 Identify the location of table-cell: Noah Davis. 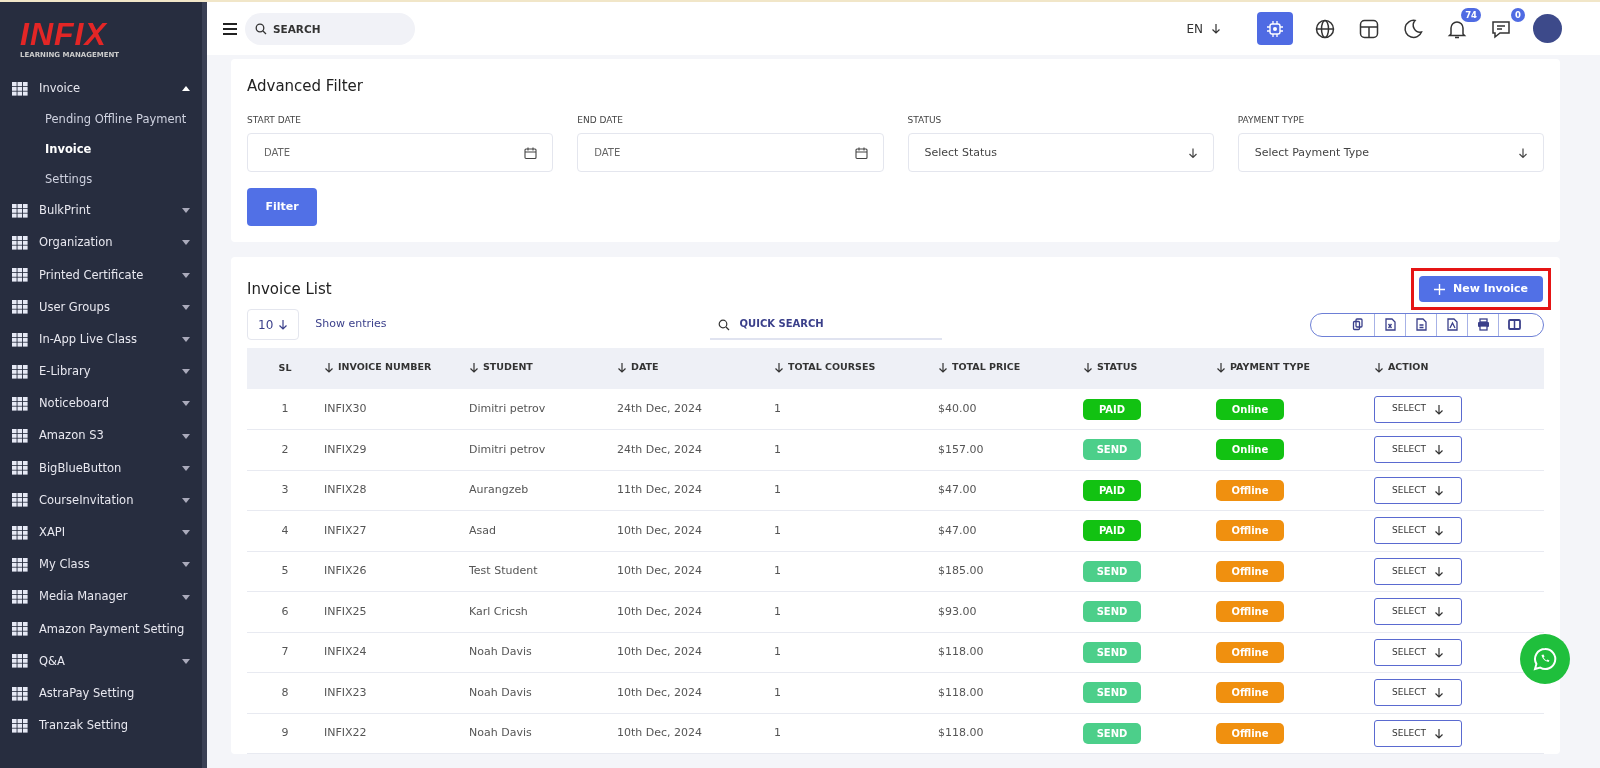
(542, 652).